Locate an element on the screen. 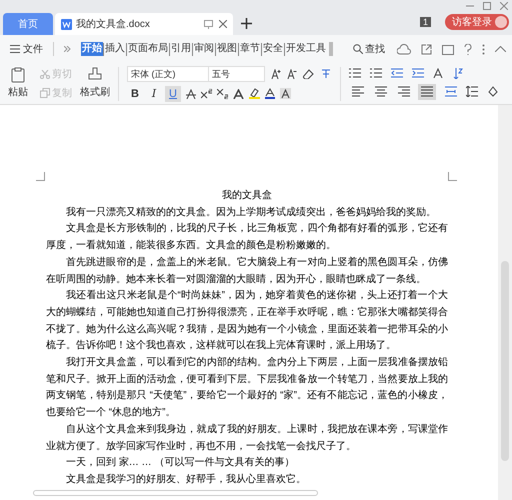 Image resolution: width=512 pixels, height=500 pixels. paste-button: 粘贴 is located at coordinates (18, 83).